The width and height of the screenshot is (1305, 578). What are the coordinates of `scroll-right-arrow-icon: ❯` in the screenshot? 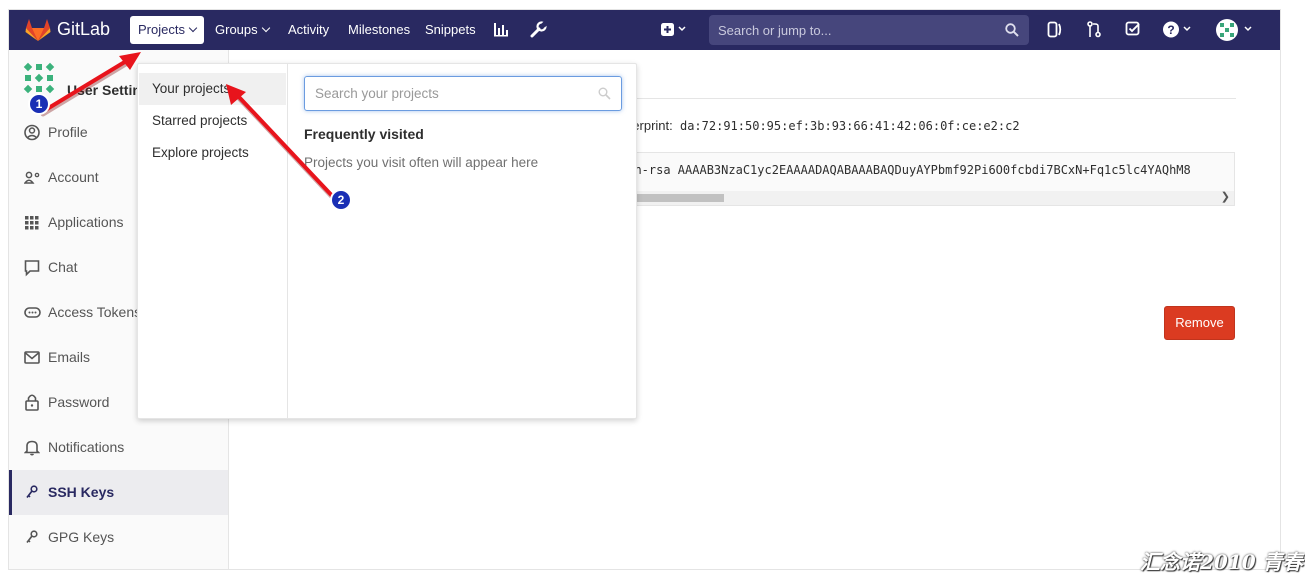 It's located at (1225, 196).